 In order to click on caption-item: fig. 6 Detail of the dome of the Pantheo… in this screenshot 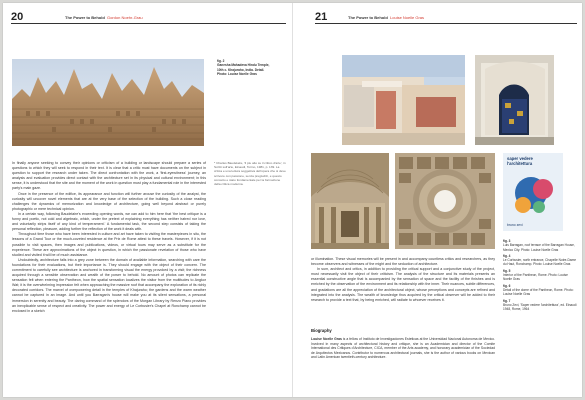, I will do `click(540, 290)`.